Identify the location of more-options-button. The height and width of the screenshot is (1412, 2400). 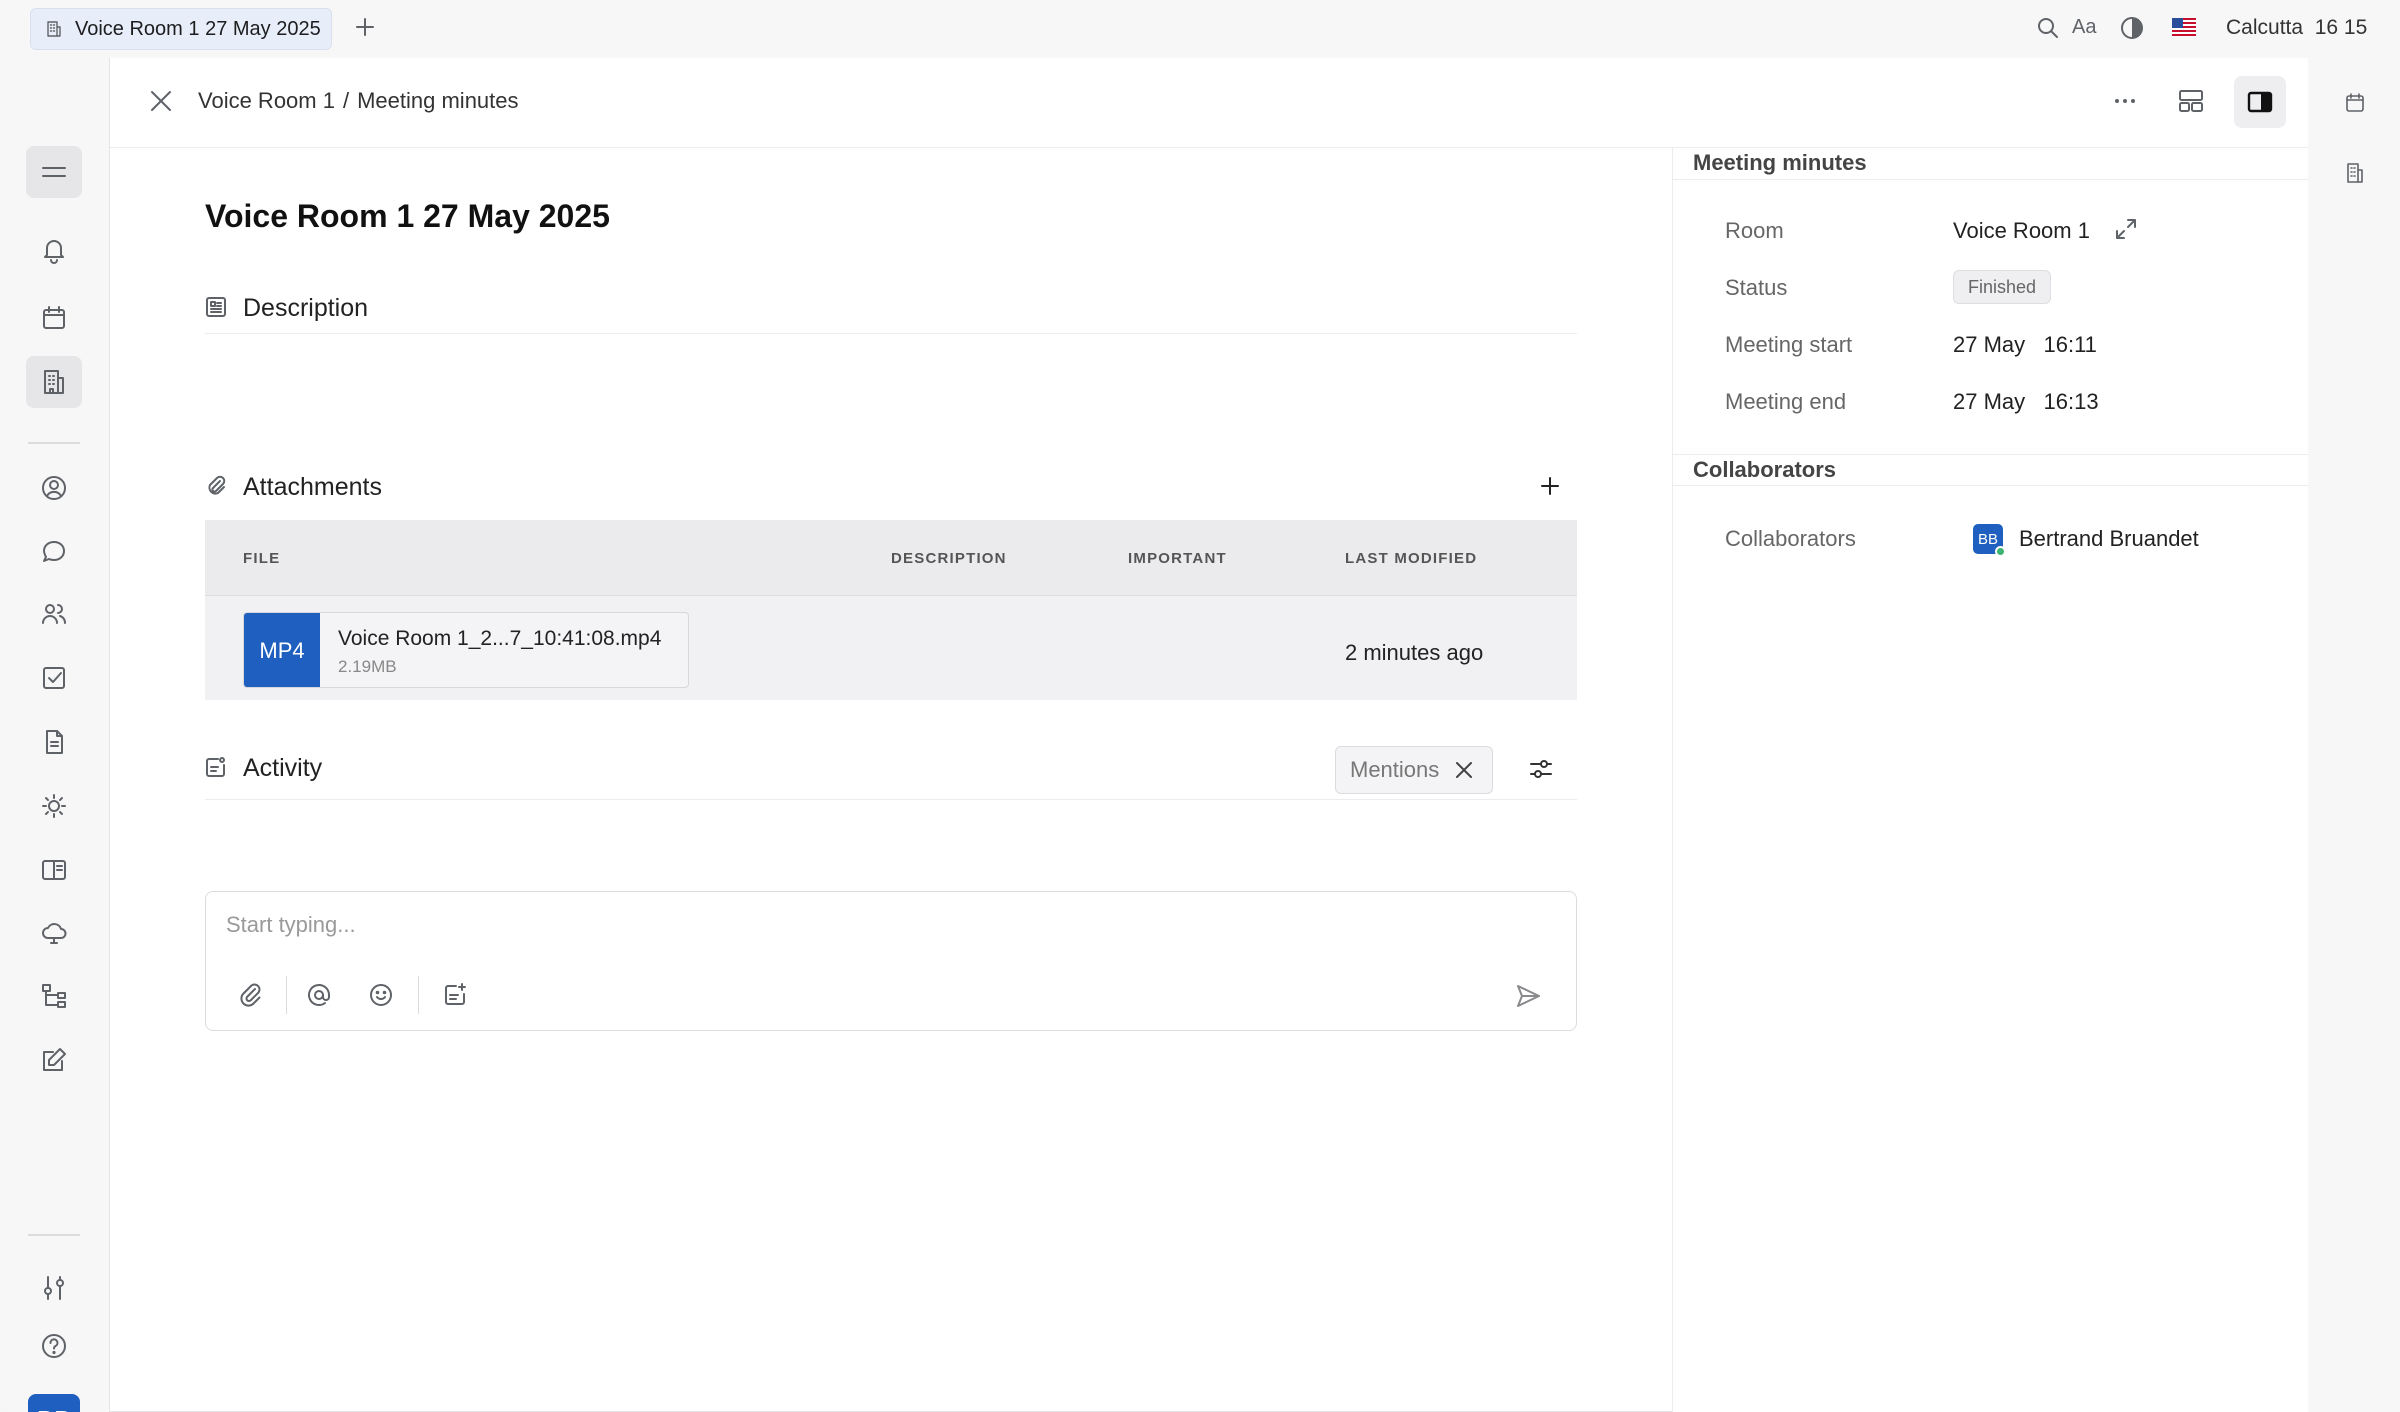
(2125, 101).